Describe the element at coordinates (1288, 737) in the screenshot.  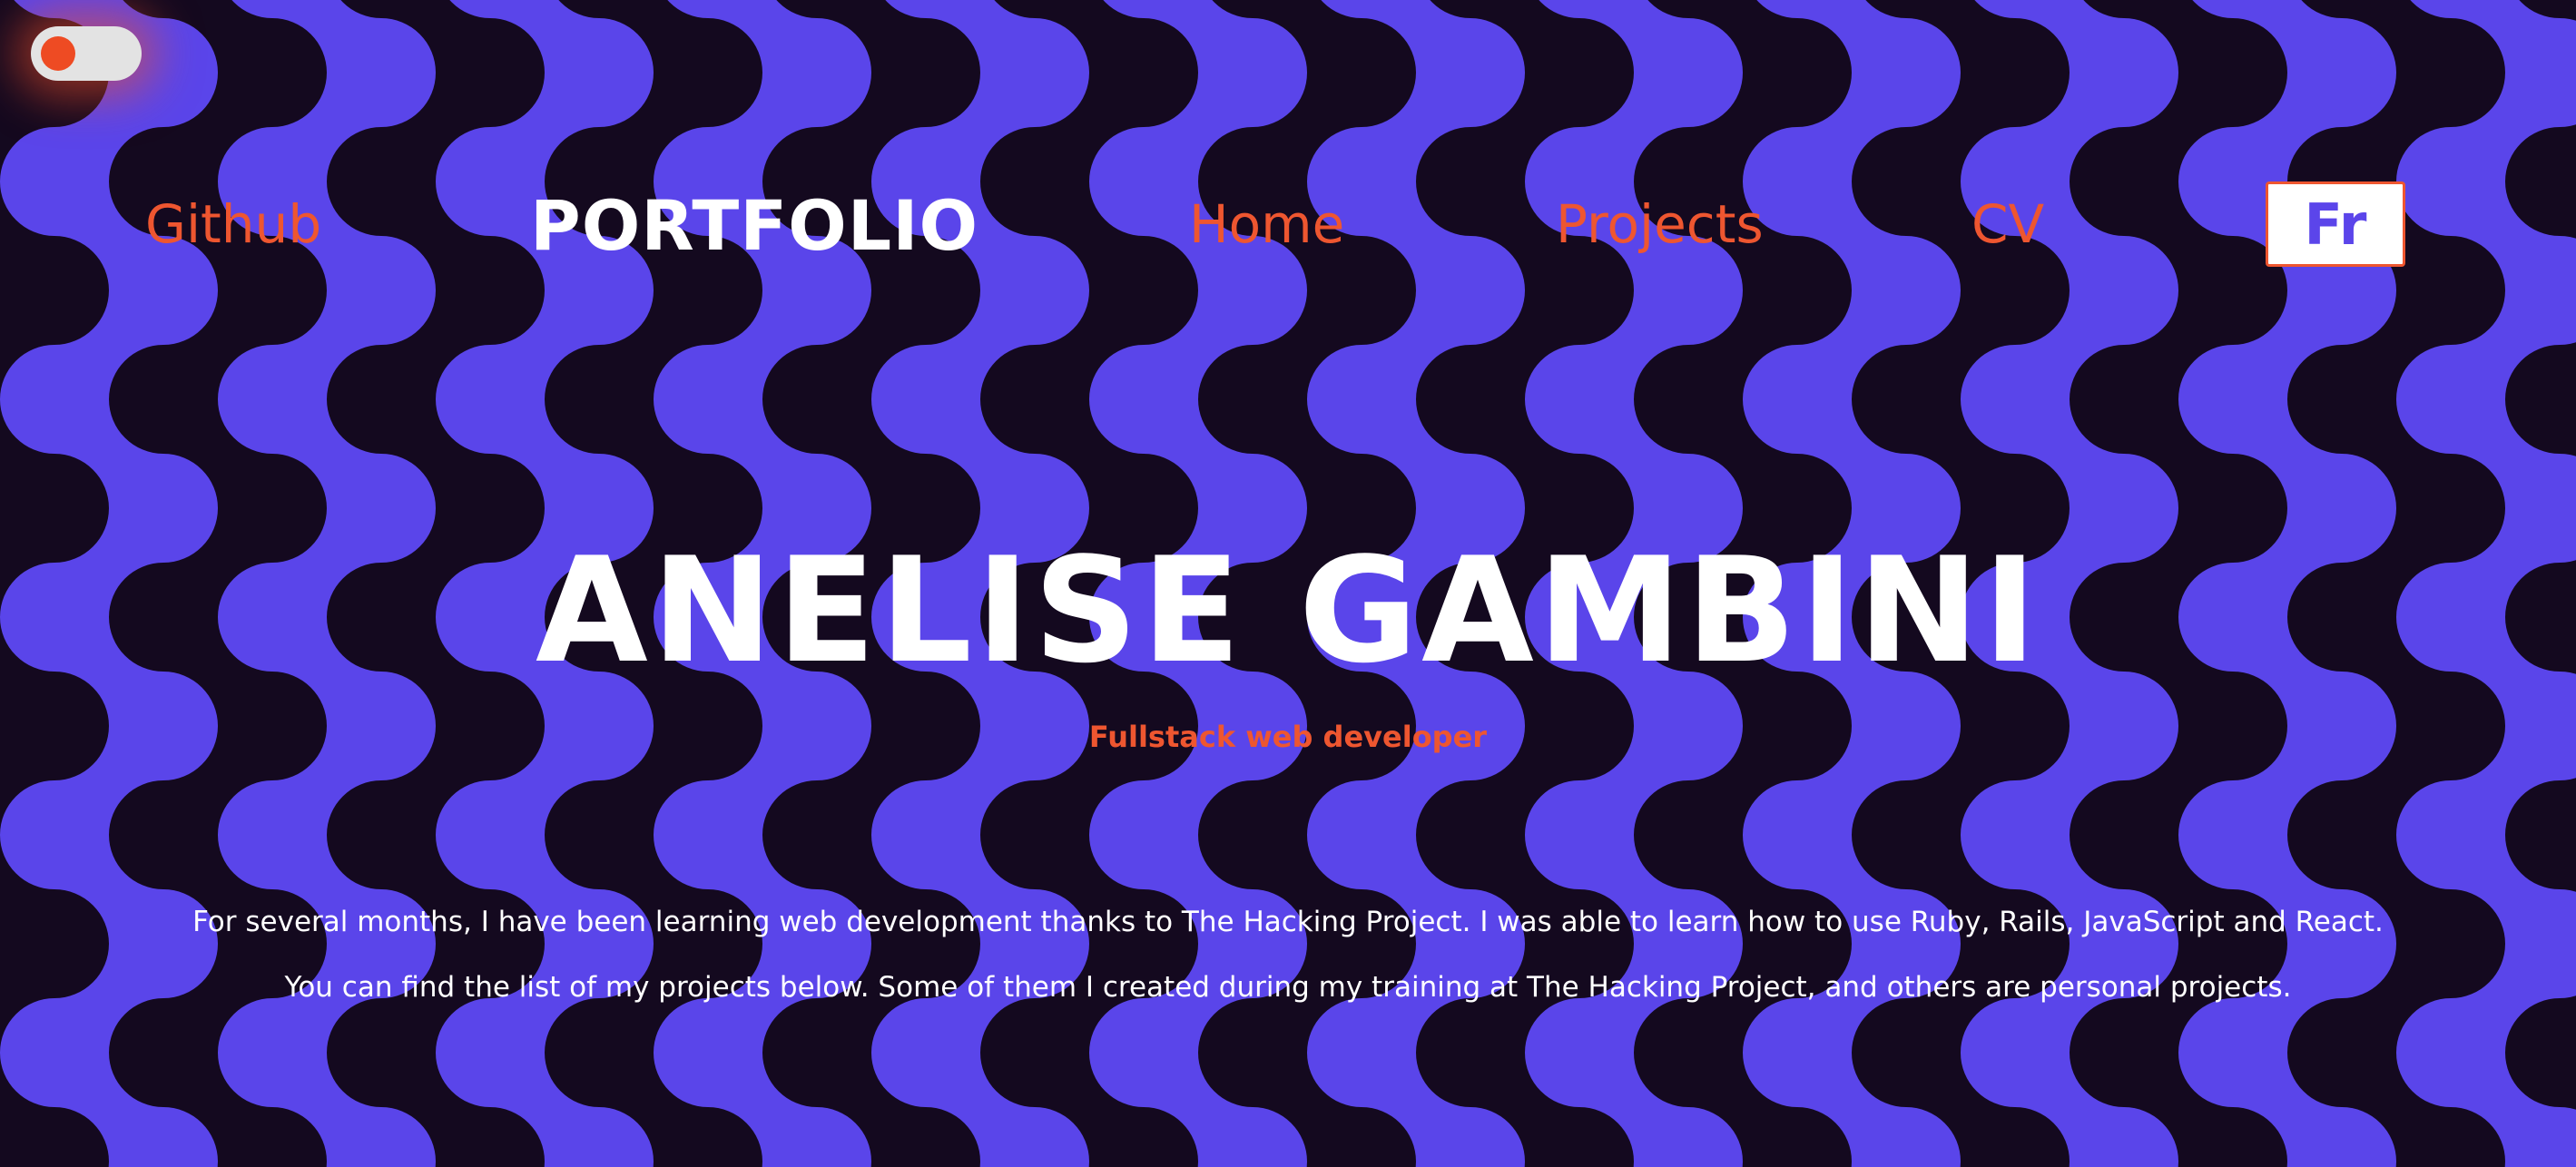
I see `hero-subtitle: Fullstack web developer` at that location.